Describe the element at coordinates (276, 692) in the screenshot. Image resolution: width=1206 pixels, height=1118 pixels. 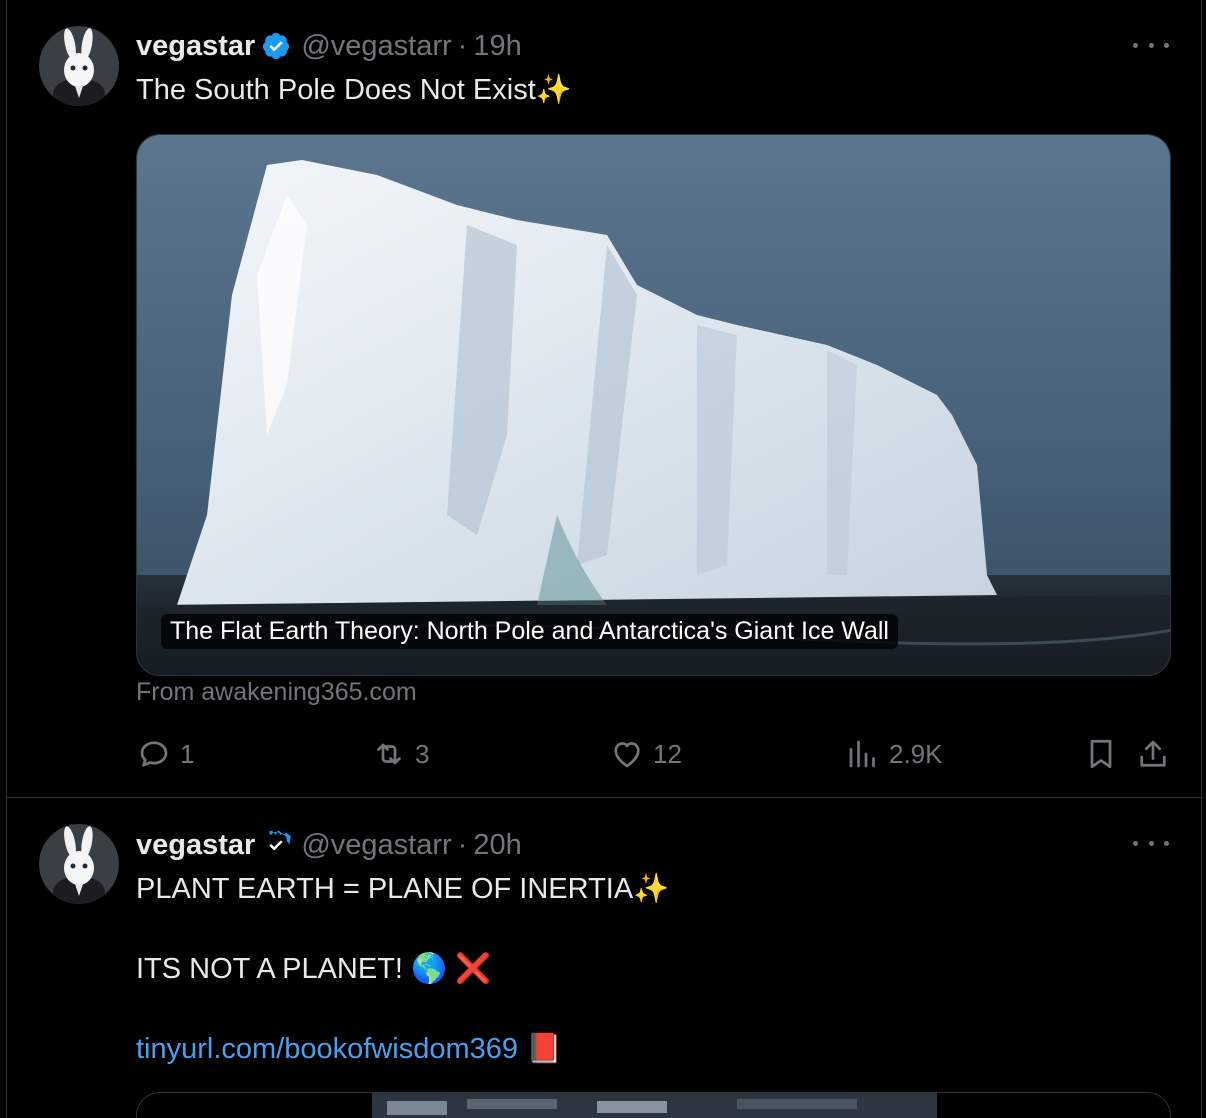
I see `card-source: From awakening365.com` at that location.